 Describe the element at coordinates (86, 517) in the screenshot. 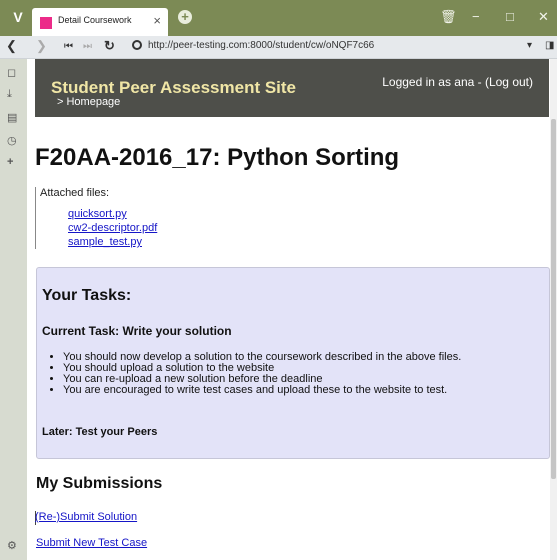

I see `resubmit-solution-link: (Re-)Submit Solution` at that location.